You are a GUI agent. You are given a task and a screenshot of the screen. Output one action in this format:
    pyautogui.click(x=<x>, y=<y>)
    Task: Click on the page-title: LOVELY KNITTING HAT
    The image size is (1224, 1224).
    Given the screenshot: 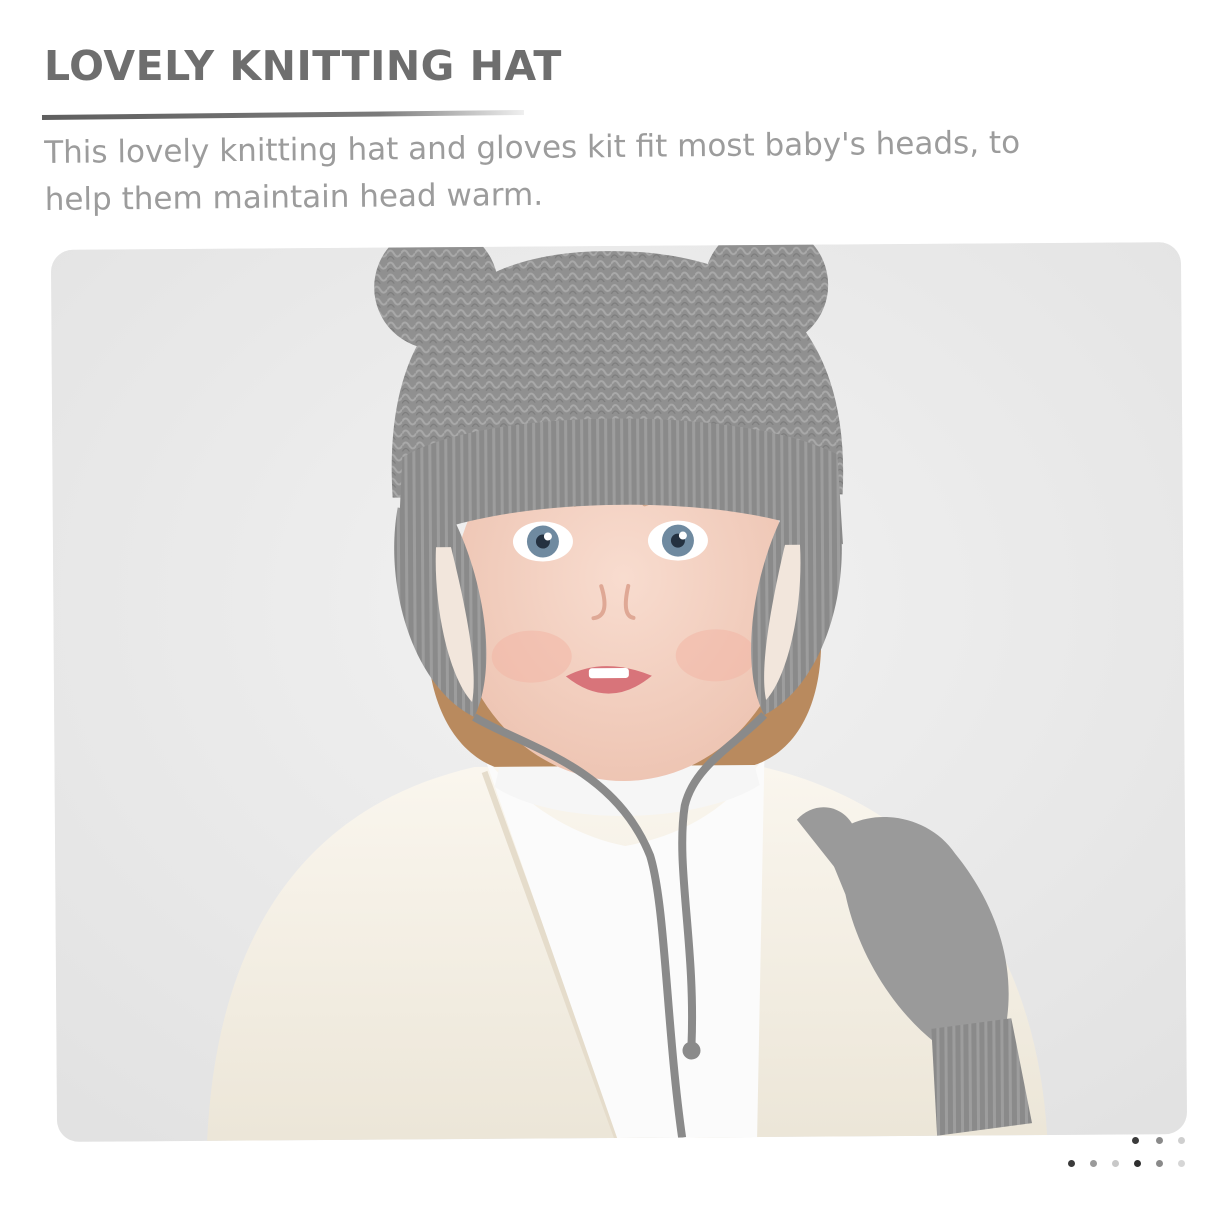 What is the action you would take?
    pyautogui.click(x=303, y=66)
    